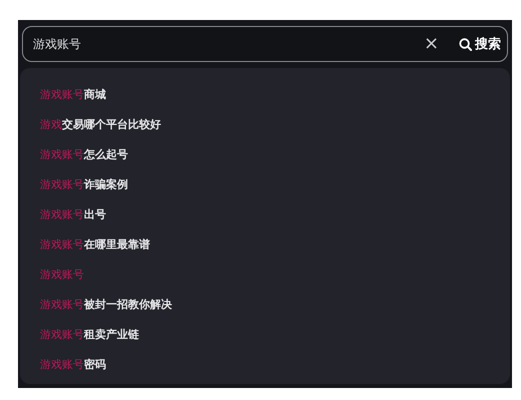 This screenshot has height=400, width=521. I want to click on suggestion-item: 游戏账号租卖产业链, so click(79, 335).